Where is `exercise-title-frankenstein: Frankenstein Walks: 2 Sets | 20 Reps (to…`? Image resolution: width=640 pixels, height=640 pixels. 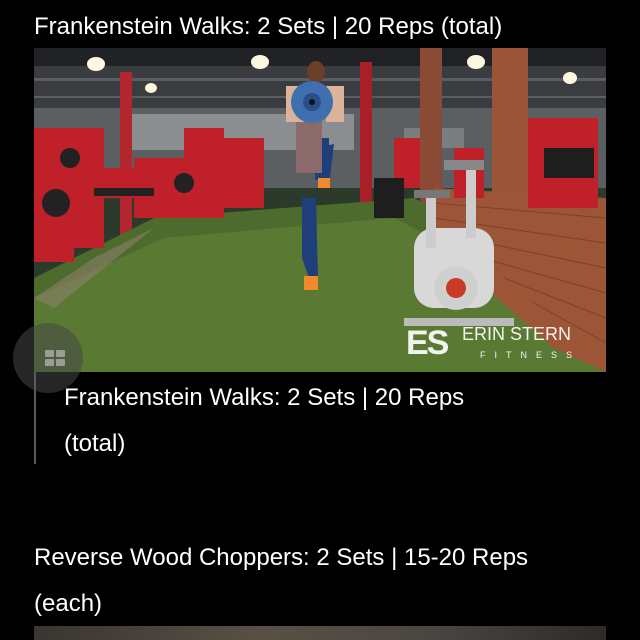
exercise-title-frankenstein: Frankenstein Walks: 2 Sets | 20 Reps (to… is located at coordinates (268, 26).